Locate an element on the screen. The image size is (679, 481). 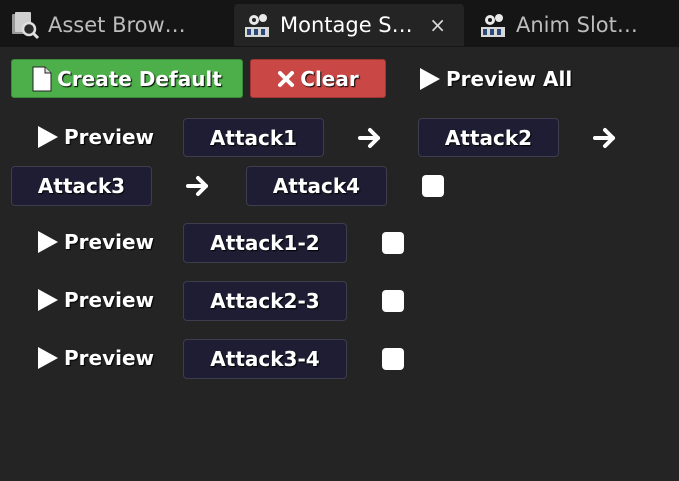
slot-label: Attack1-2 is located at coordinates (265, 243).